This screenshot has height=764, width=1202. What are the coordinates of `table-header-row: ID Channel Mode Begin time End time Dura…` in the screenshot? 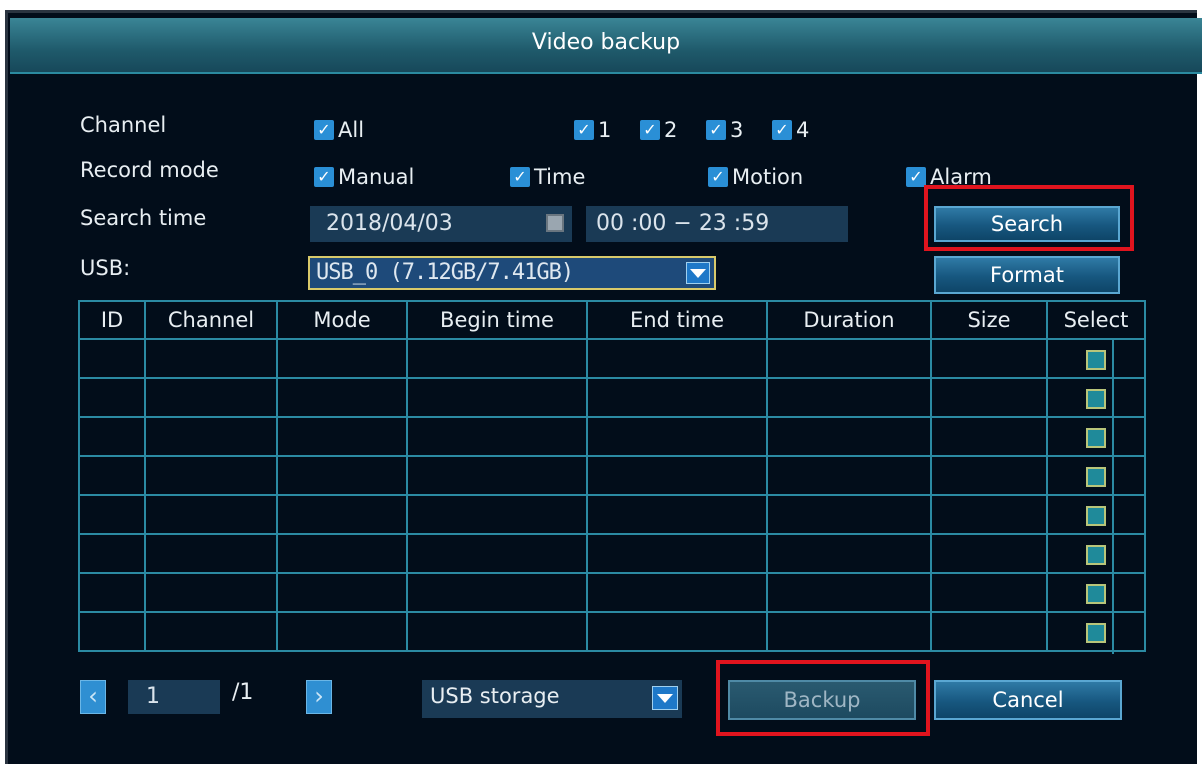 It's located at (612, 320).